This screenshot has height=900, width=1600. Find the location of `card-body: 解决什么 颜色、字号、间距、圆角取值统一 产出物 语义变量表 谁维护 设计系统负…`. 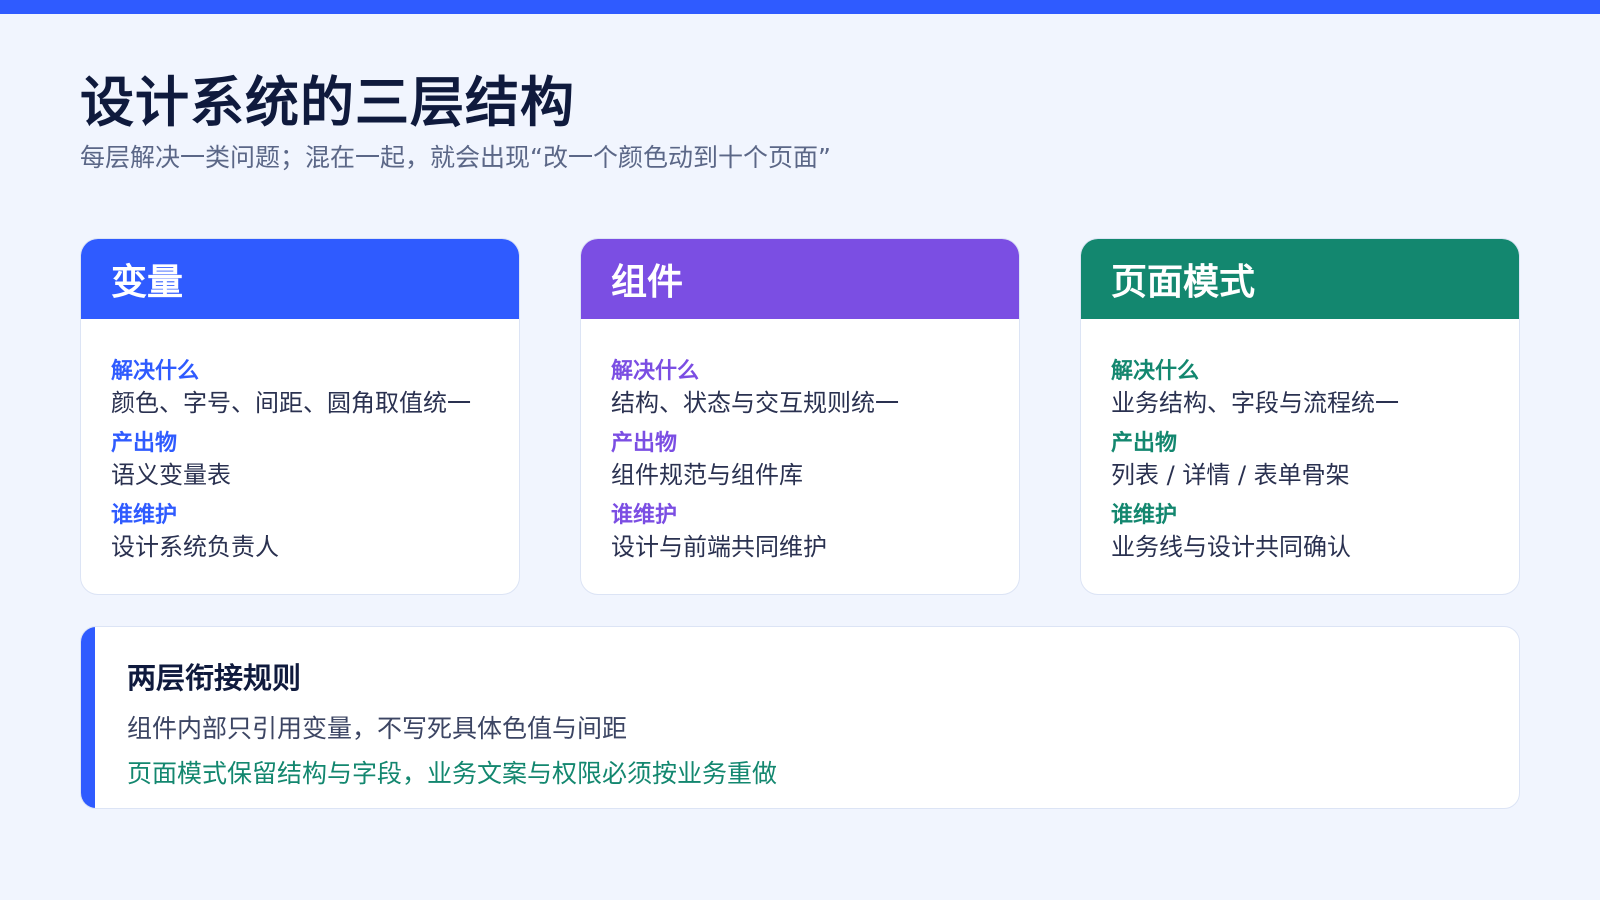

card-body: 解决什么 颜色、字号、间距、圆角取值统一 产出物 语义变量表 谁维护 设计系统负… is located at coordinates (300, 441).